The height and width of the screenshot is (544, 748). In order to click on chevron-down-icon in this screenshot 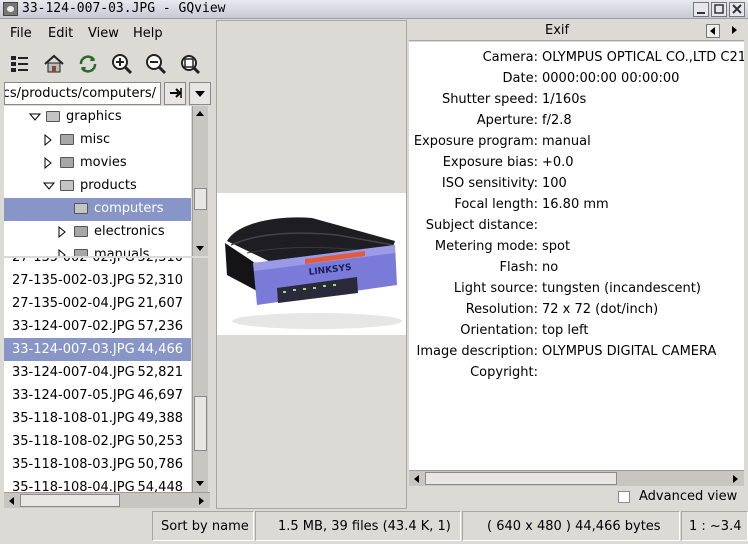, I will do `click(200, 248)`.